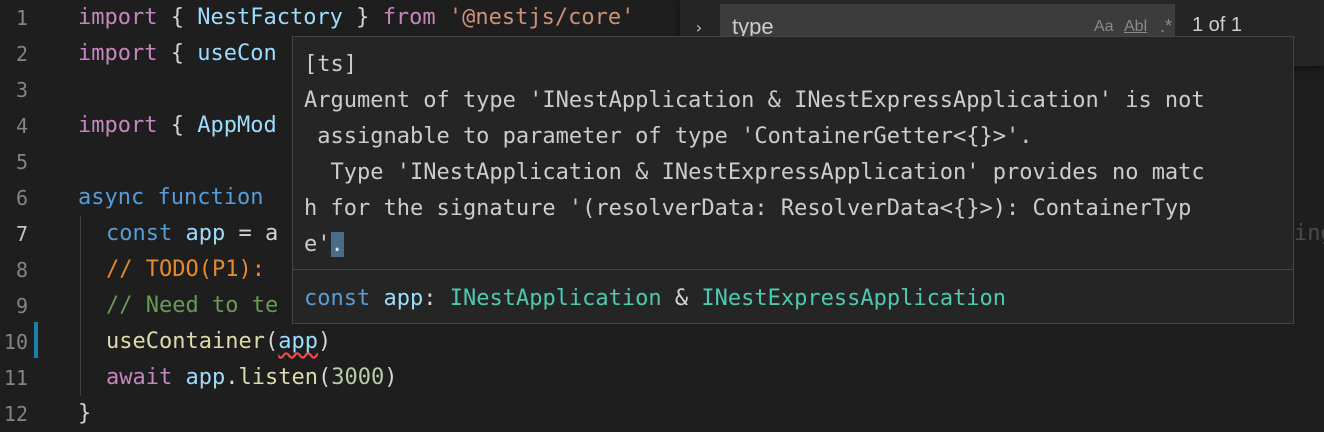  What do you see at coordinates (21, 90) in the screenshot?
I see `line-number: 3` at bounding box center [21, 90].